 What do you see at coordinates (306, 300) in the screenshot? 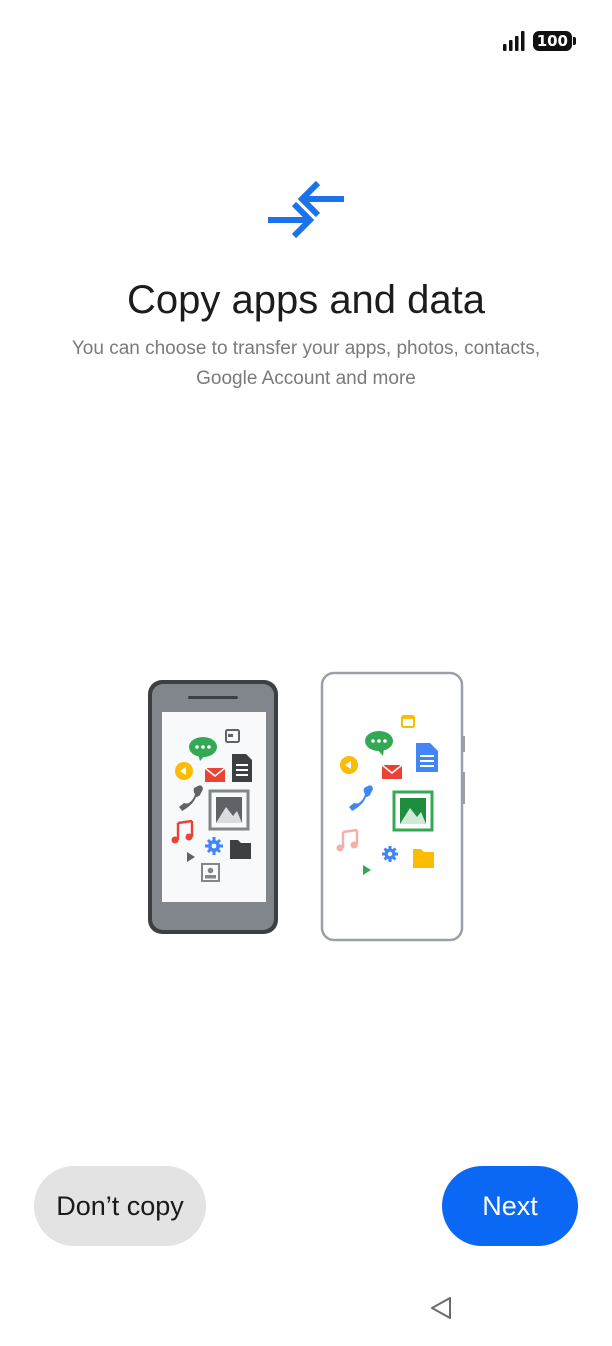
I see `page-title: Copy apps and data` at bounding box center [306, 300].